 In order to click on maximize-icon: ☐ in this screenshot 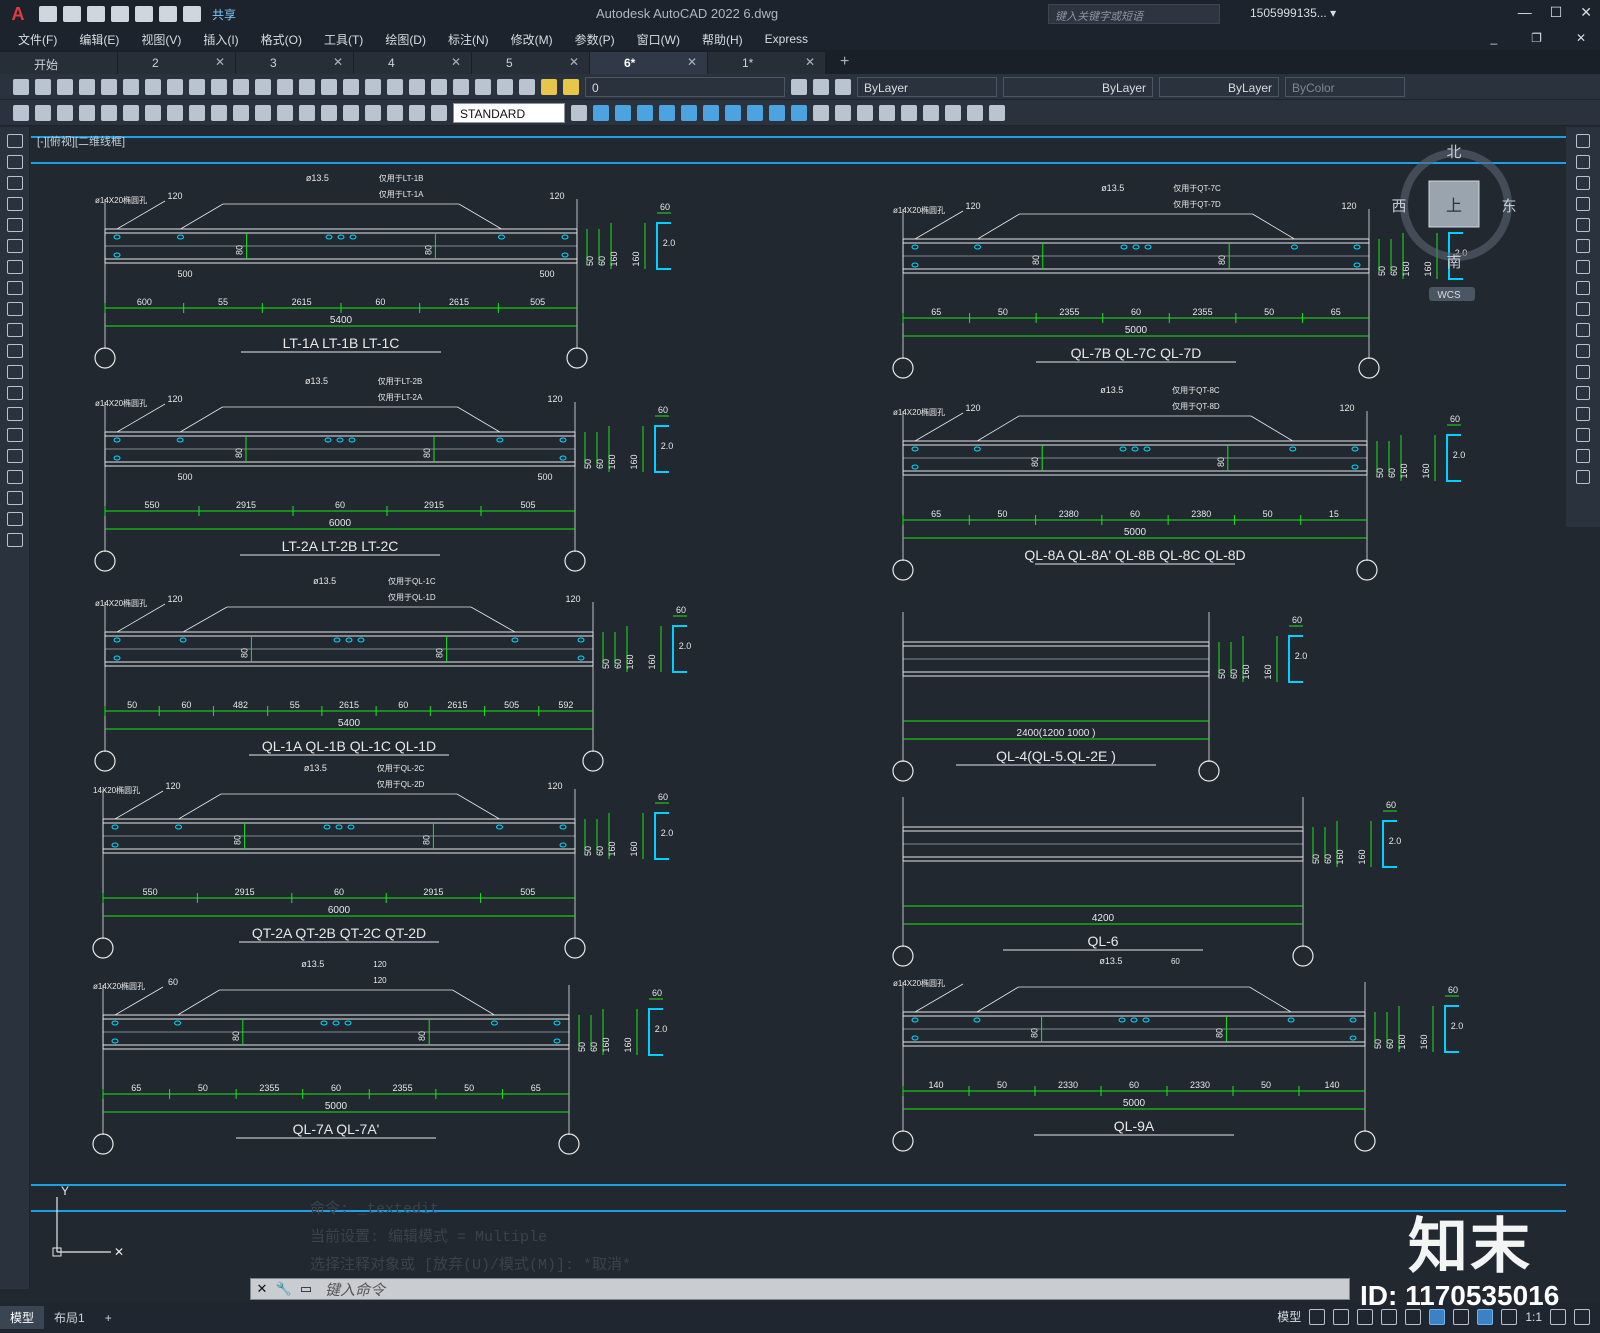, I will do `click(1556, 12)`.